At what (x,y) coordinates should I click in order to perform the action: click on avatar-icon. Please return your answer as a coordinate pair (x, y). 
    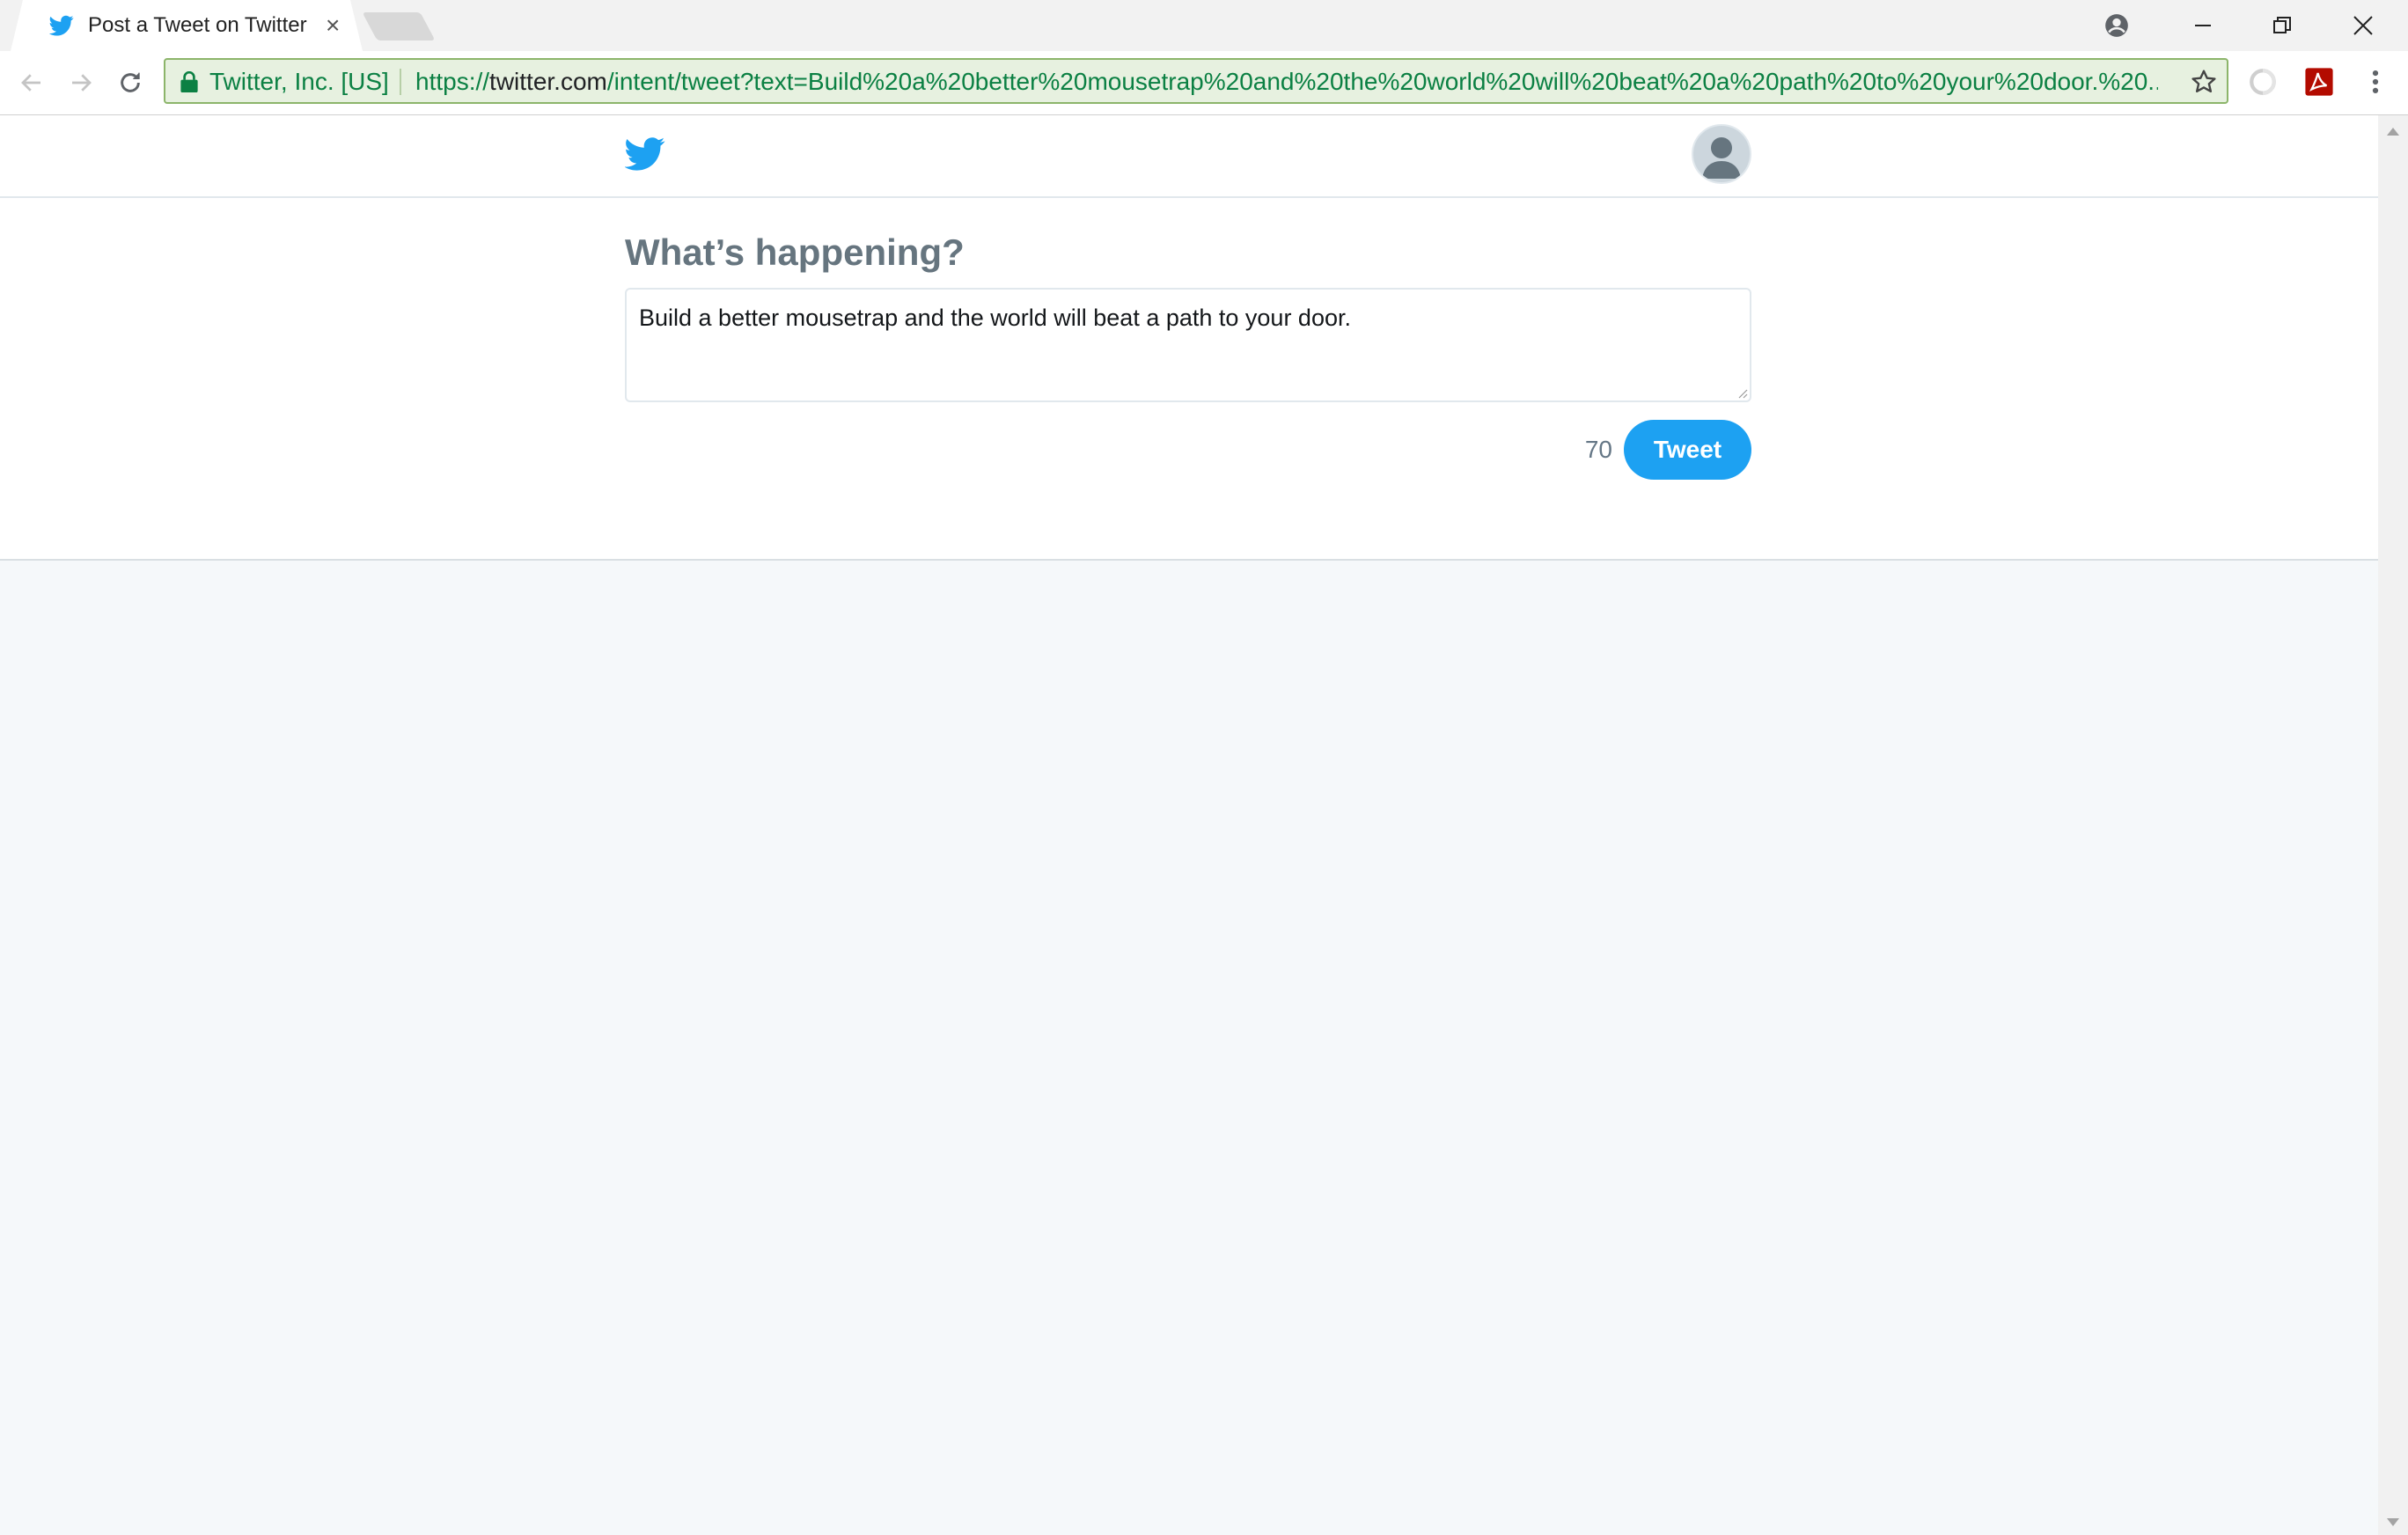
    Looking at the image, I should click on (1721, 158).